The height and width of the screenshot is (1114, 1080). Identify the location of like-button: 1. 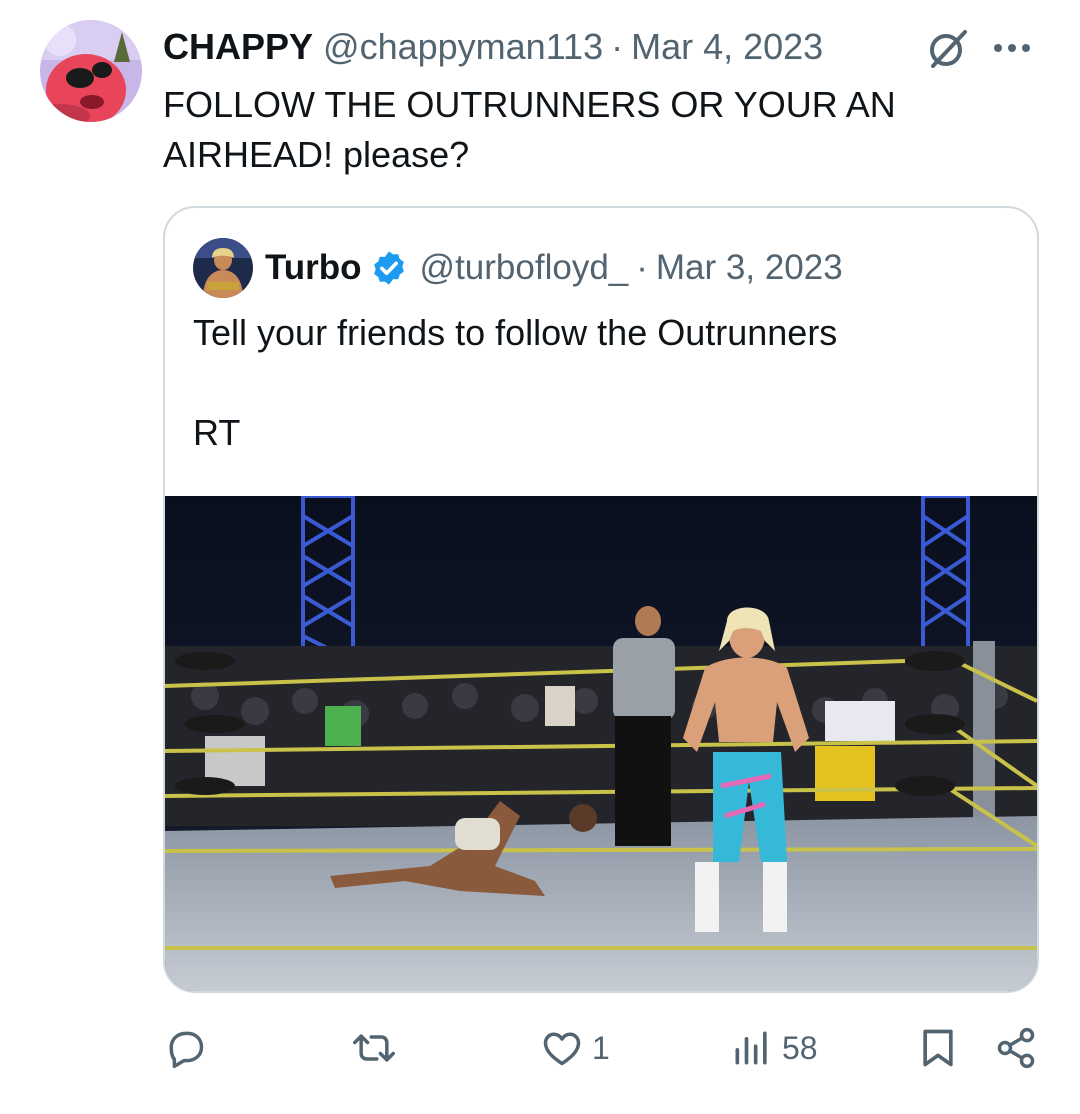
(575, 1048).